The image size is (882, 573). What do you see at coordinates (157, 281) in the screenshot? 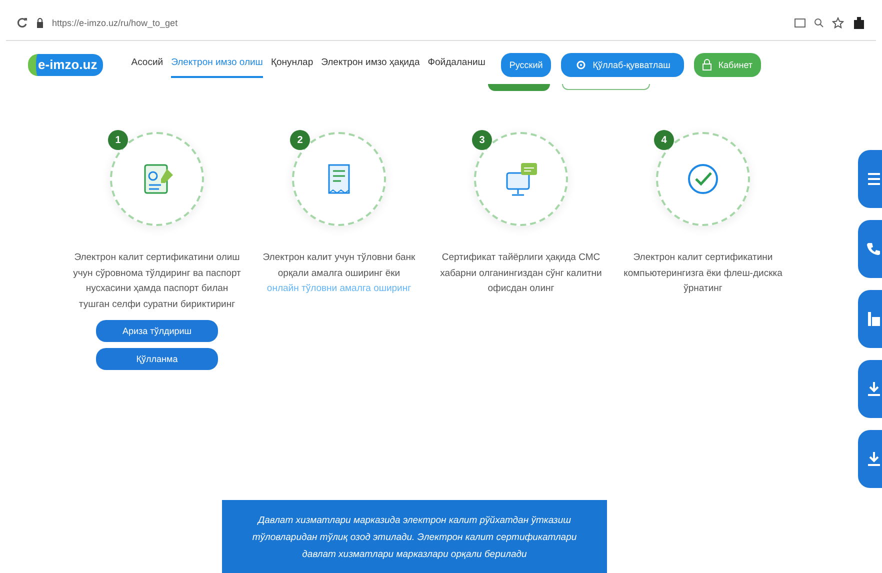
I see `step-description: Электрон калит сертификатини олиш учун сўровнома тўлдиринг ва паспорт нусхасини ҳамда паспорт билан тушган селфи суратни бириктиринг` at bounding box center [157, 281].